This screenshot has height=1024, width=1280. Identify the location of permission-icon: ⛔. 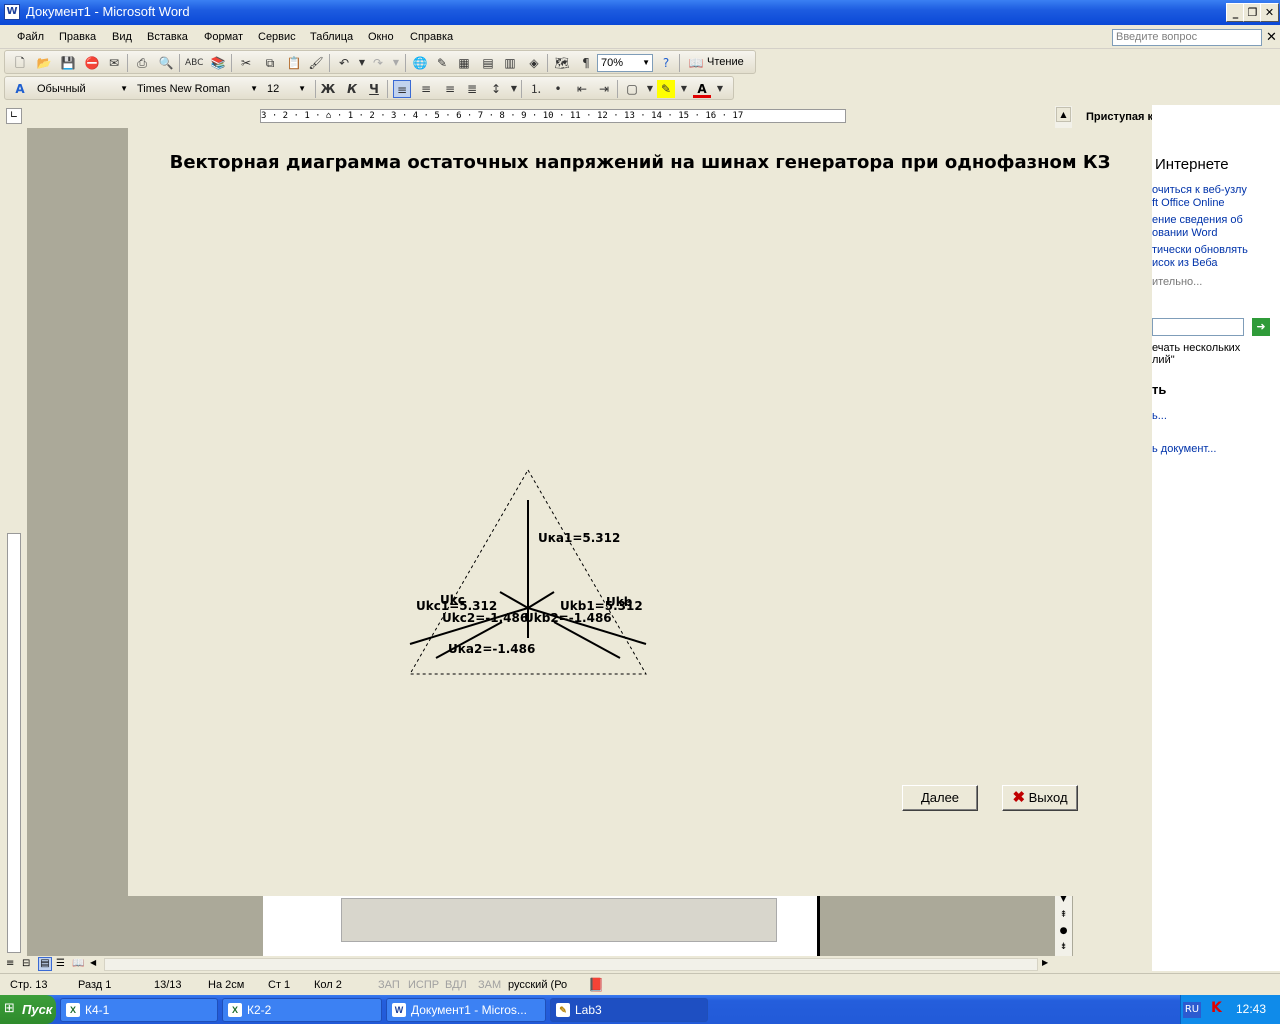
(92, 63).